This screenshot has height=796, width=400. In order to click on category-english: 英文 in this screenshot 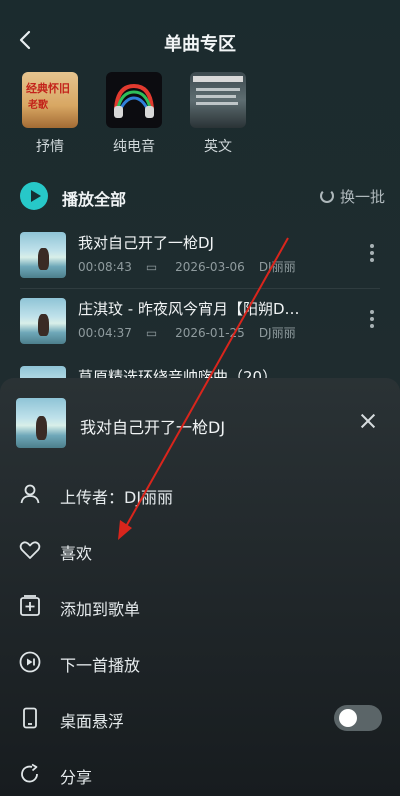, I will do `click(218, 114)`.